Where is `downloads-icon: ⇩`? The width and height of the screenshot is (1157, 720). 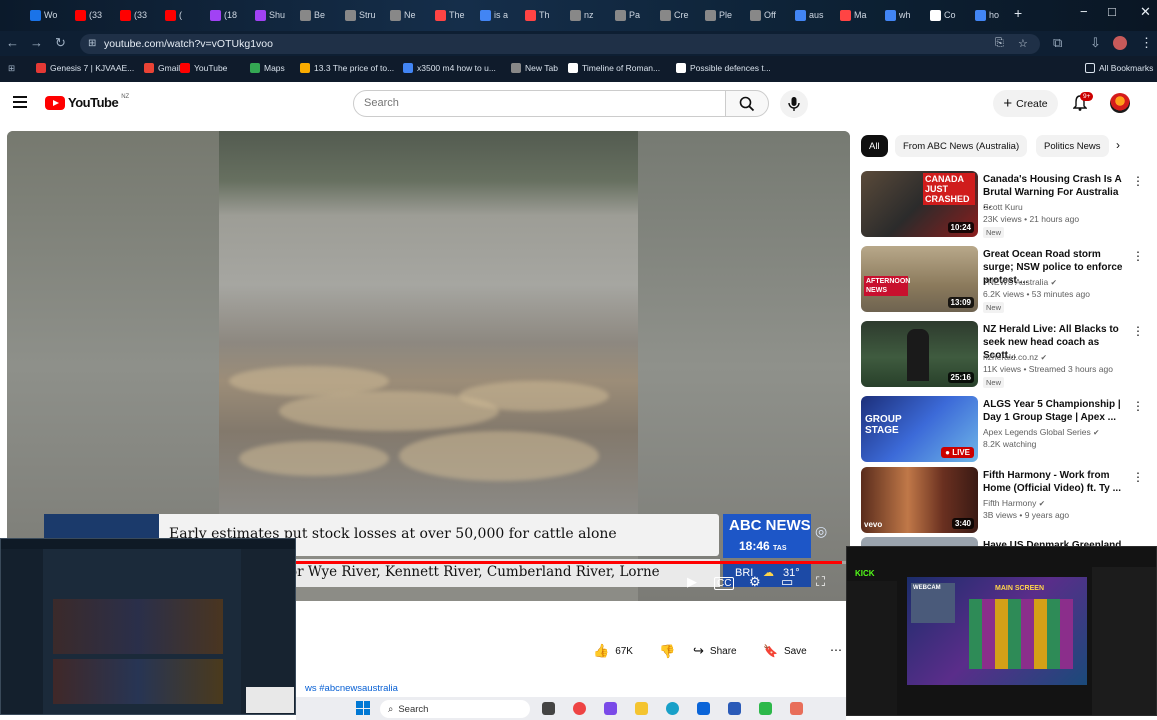
downloads-icon: ⇩ is located at coordinates (1095, 43).